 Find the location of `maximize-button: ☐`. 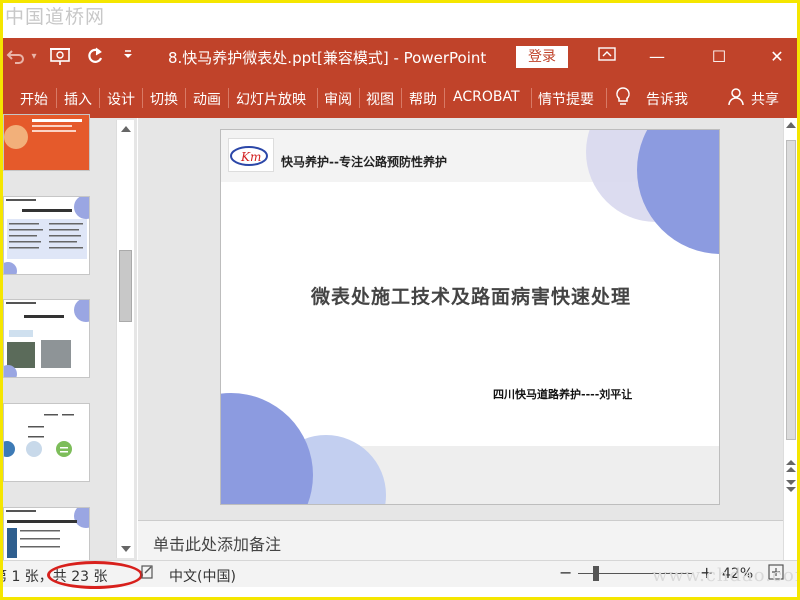

maximize-button: ☐ is located at coordinates (719, 57).